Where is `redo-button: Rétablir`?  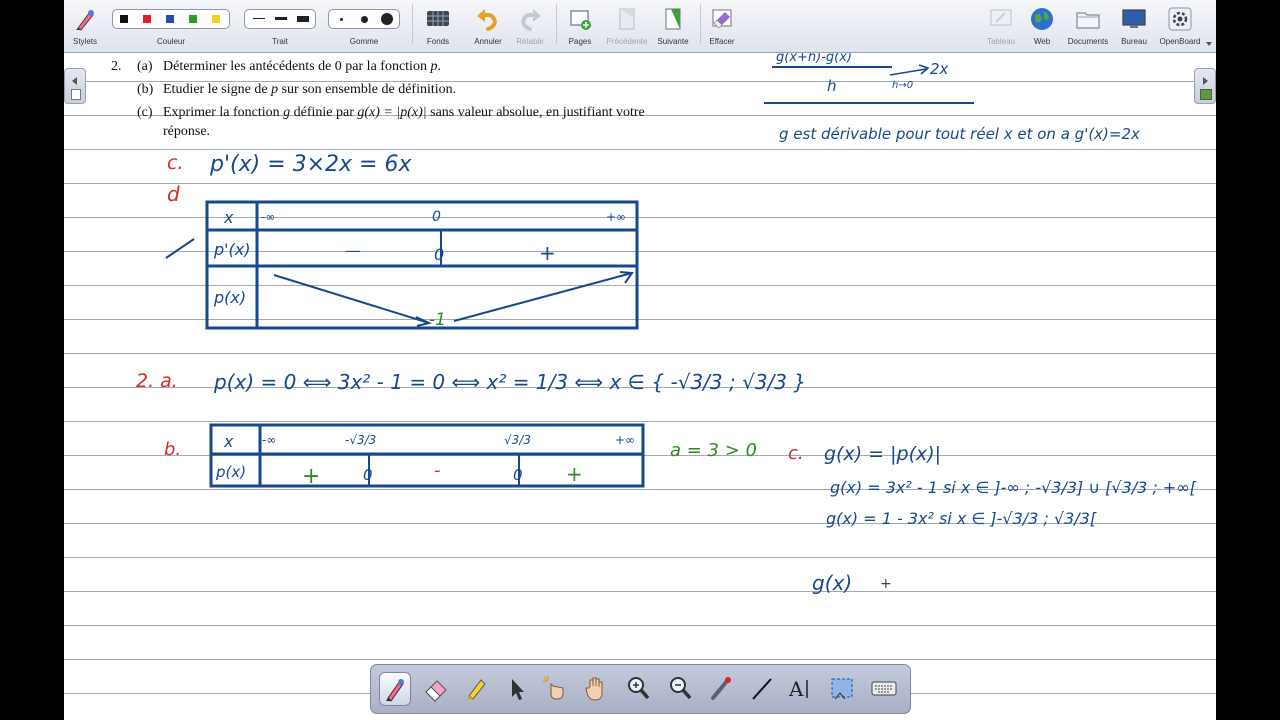 redo-button: Rétablir is located at coordinates (530, 26).